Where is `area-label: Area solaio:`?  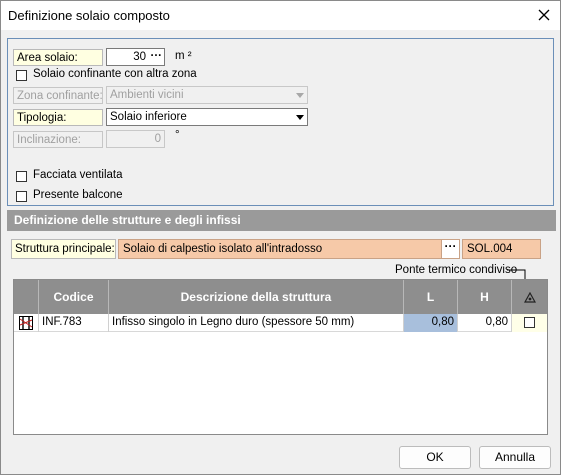
area-label: Area solaio: is located at coordinates (58, 57).